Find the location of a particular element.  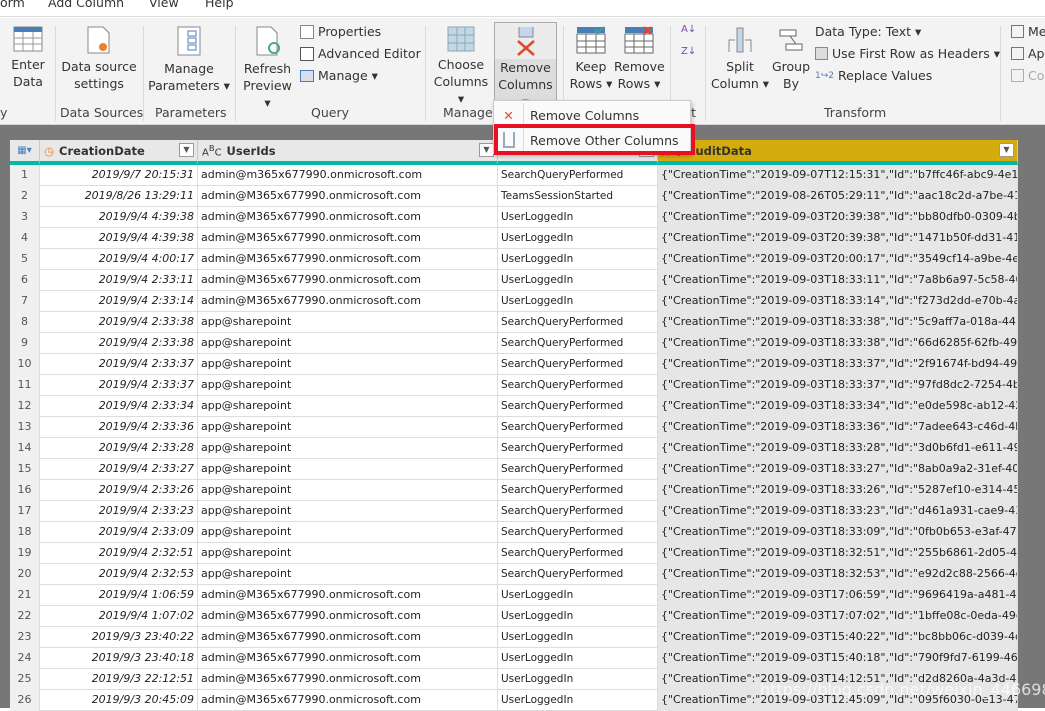

creation-date-cell: 2019/9/4 1:07:02 is located at coordinates (119, 616).